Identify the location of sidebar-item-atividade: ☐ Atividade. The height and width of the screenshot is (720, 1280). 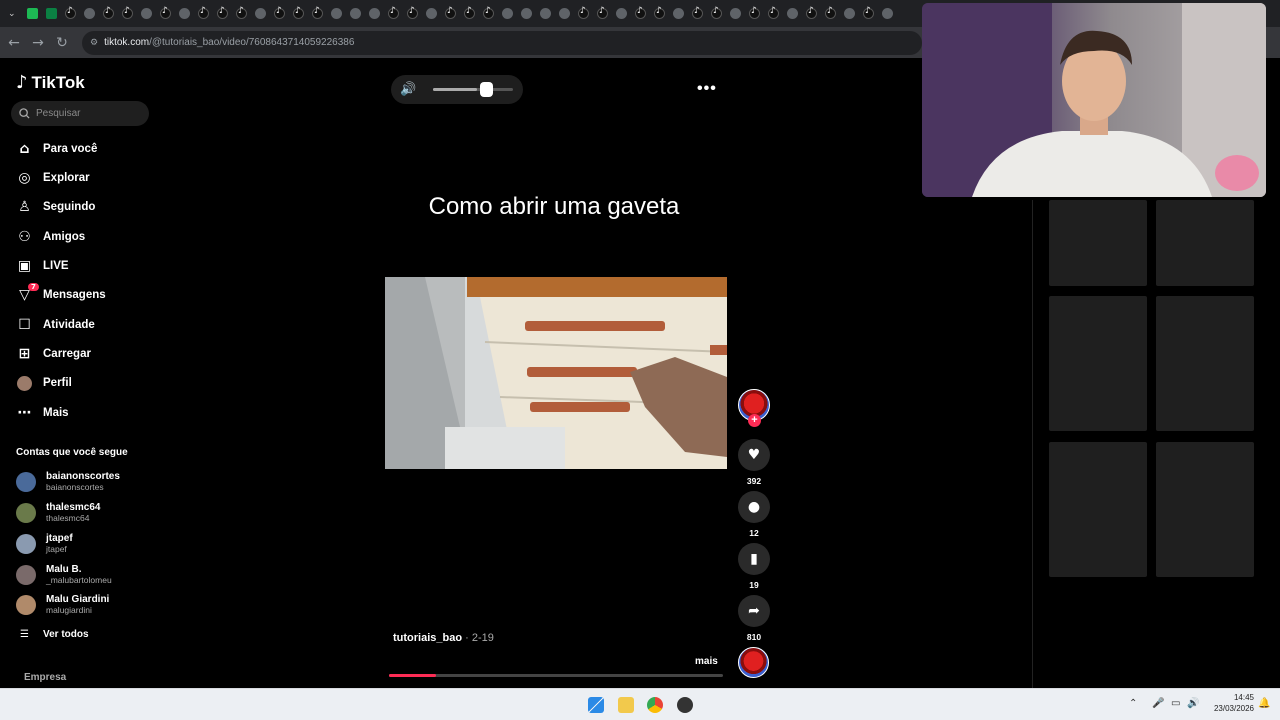
(55, 325).